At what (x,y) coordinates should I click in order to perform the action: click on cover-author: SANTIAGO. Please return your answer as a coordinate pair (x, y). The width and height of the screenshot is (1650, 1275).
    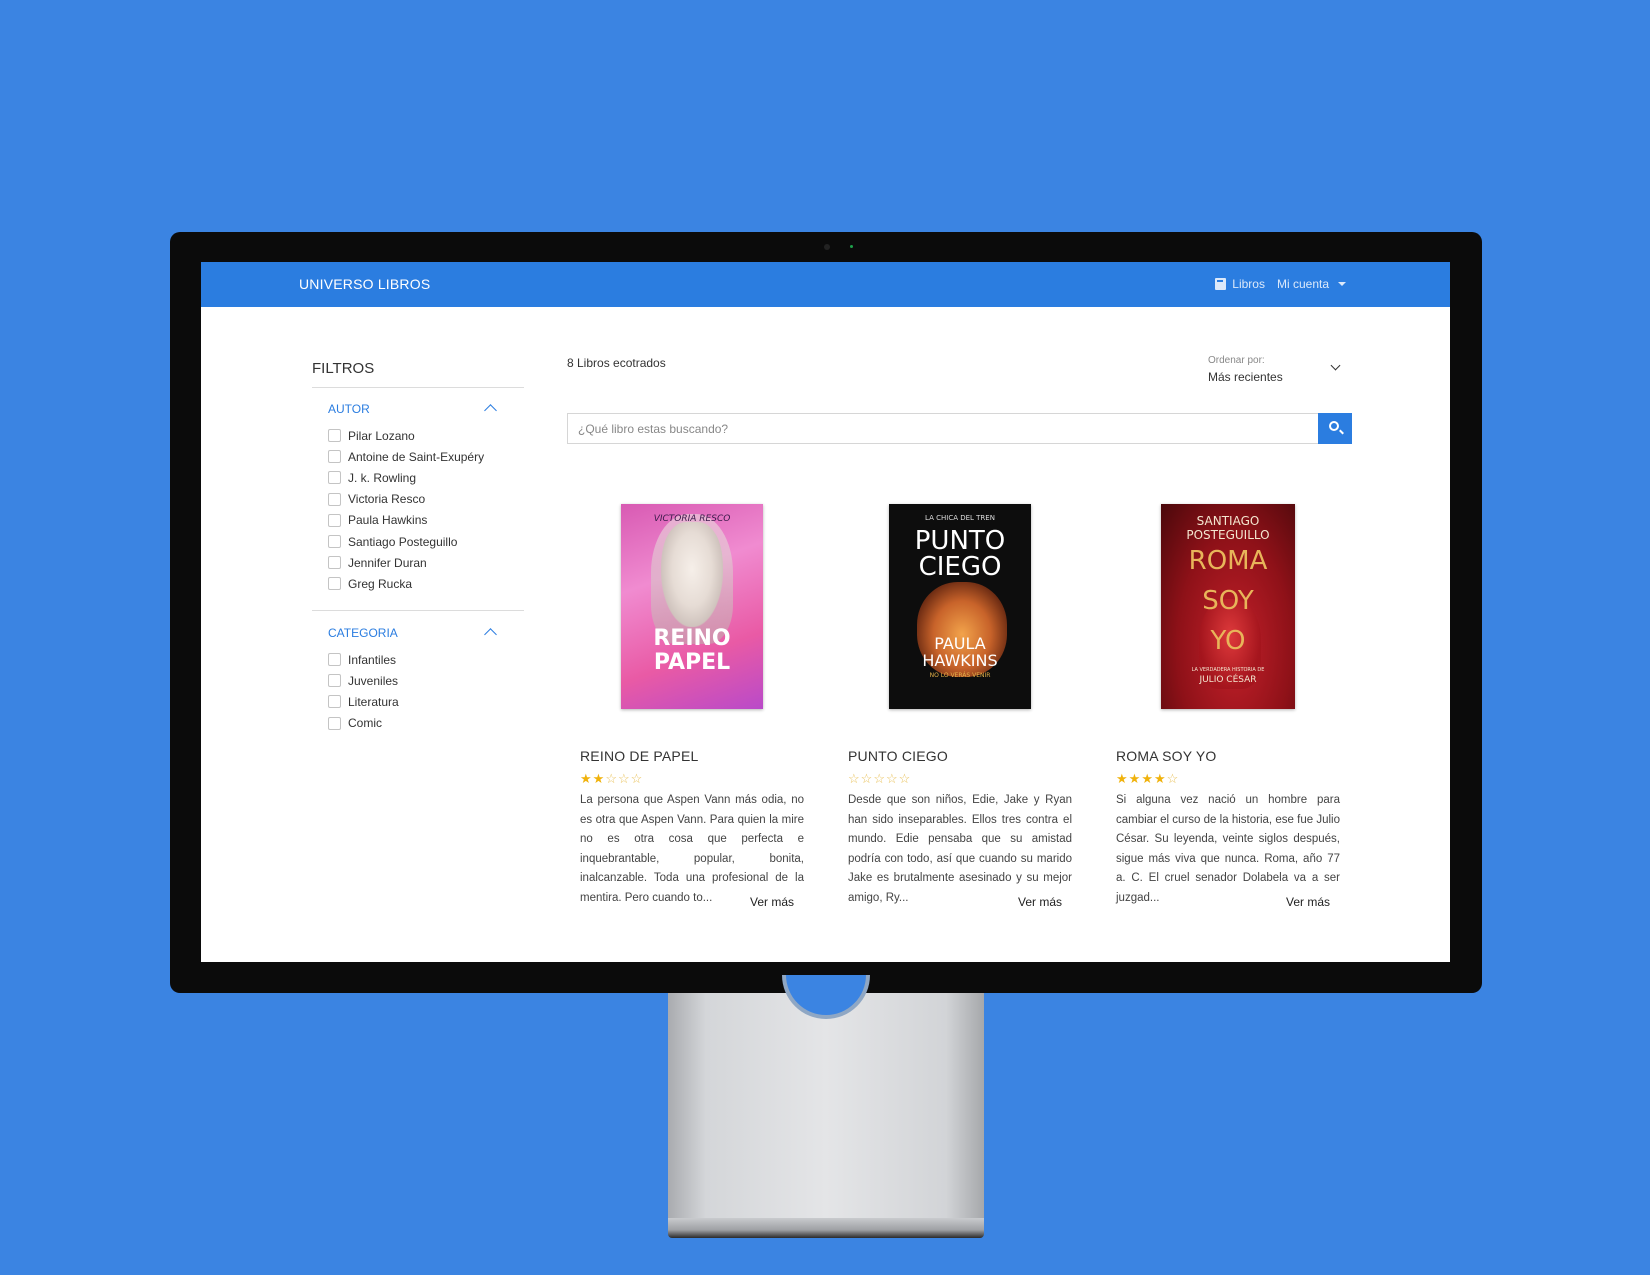
    Looking at the image, I should click on (1228, 521).